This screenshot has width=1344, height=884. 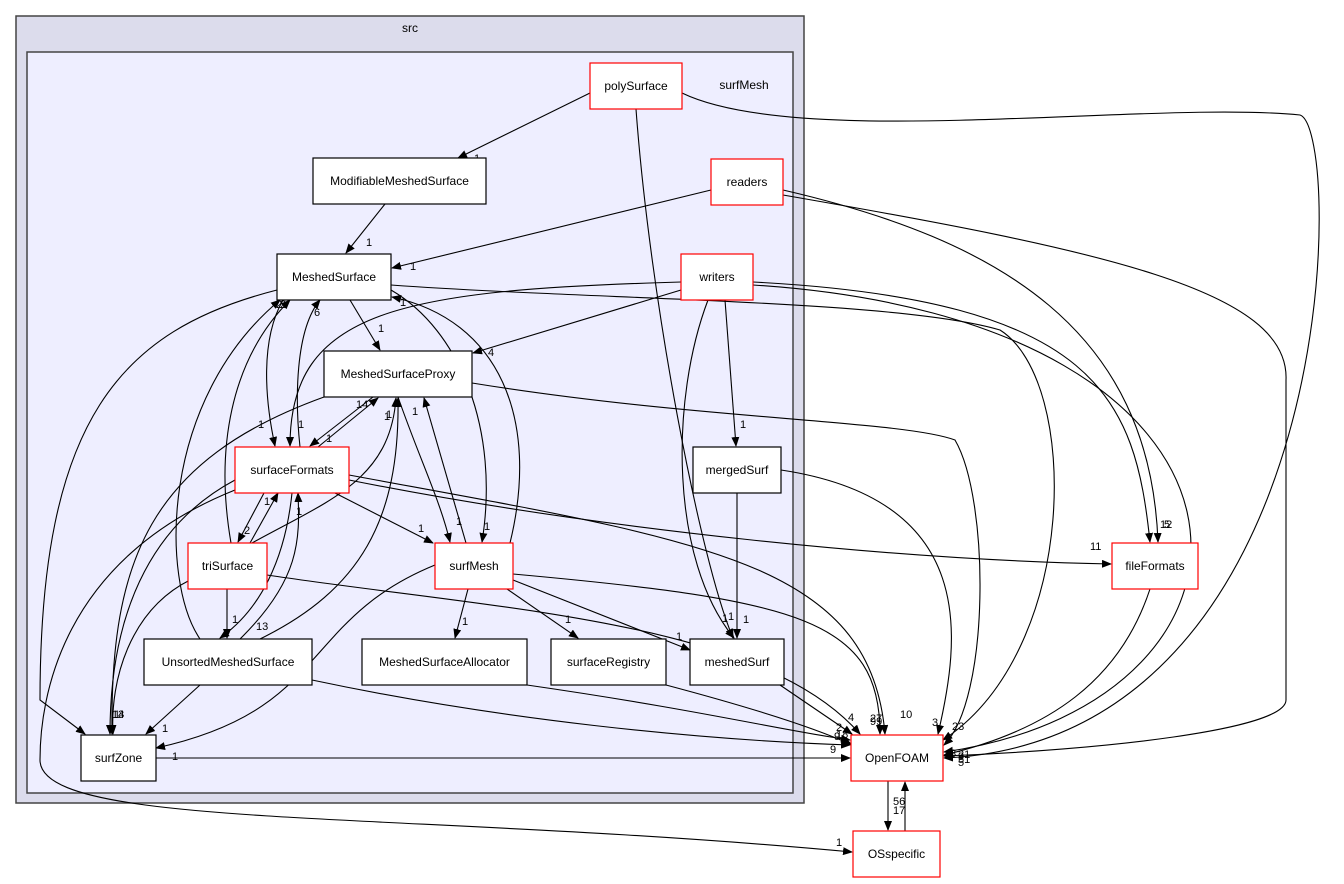 I want to click on edge-label-OSspecific-to-OpenFOAM: 17, so click(x=899, y=811).